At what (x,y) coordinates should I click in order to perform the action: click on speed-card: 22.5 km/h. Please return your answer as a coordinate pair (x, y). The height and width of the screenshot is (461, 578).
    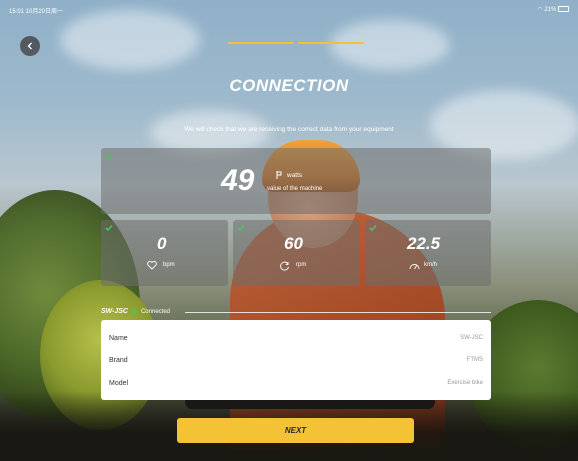
    Looking at the image, I should click on (428, 253).